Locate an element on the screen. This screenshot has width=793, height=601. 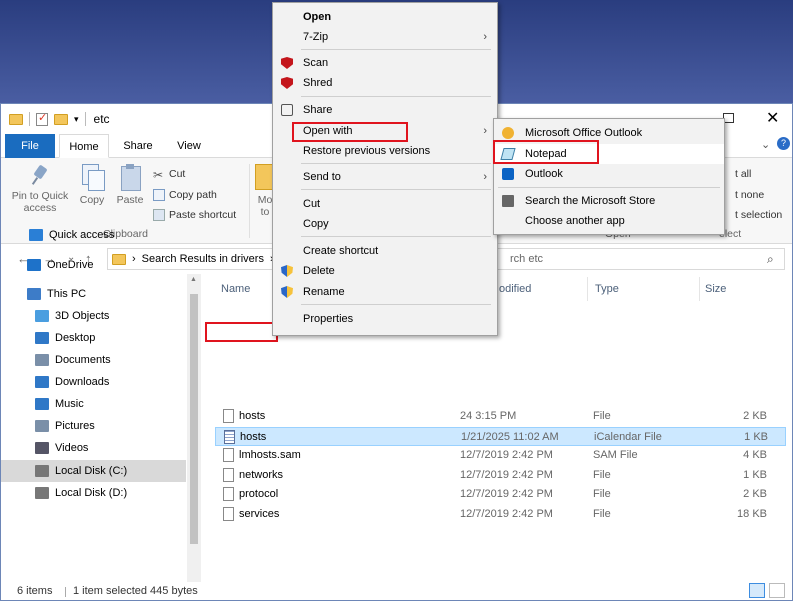
tab-view: View is located at coordinates (189, 146).